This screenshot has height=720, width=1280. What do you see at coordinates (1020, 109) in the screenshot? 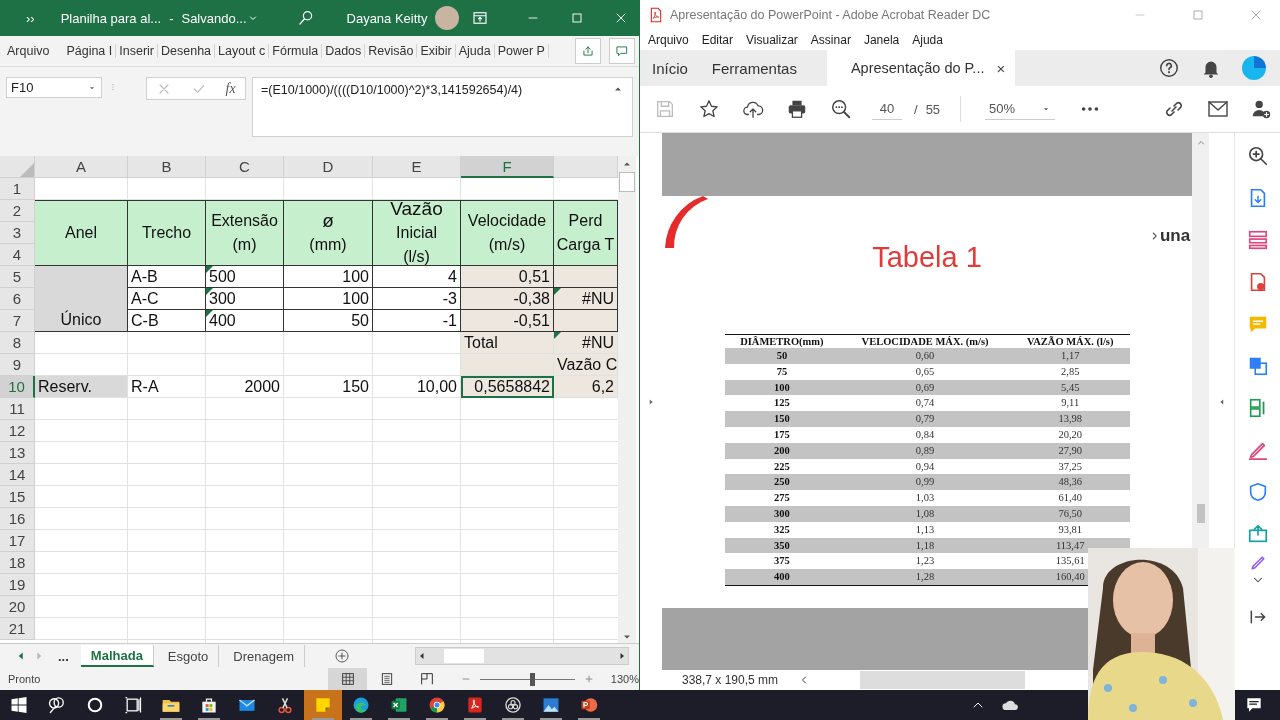
I see `zoom-dropdown: 50%` at bounding box center [1020, 109].